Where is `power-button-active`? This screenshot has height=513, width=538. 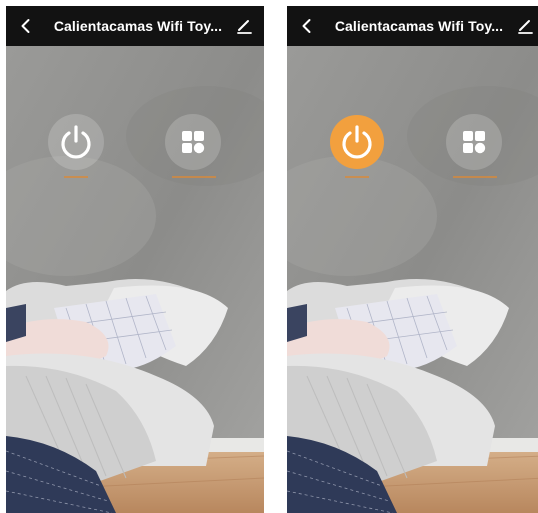 power-button-active is located at coordinates (357, 142).